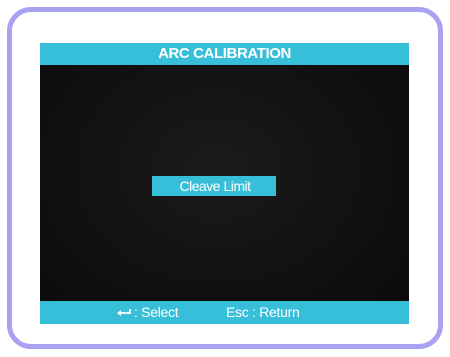 The width and height of the screenshot is (450, 357). What do you see at coordinates (156, 312) in the screenshot?
I see `select-hint-label: : Select` at bounding box center [156, 312].